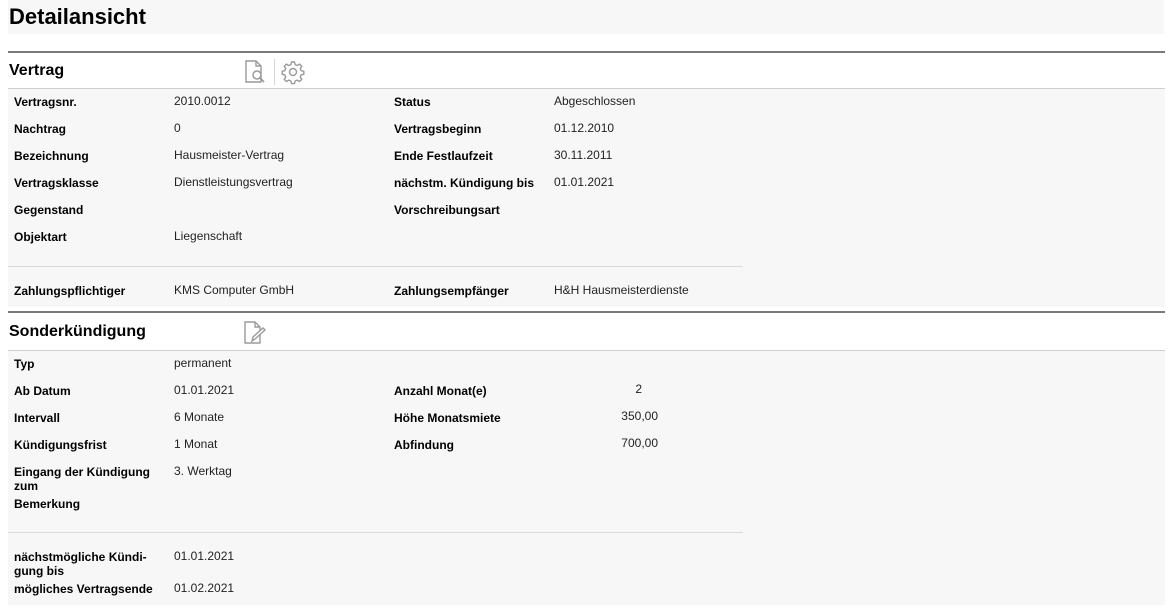 This screenshot has width=1174, height=608. I want to click on gear-icon, so click(293, 72).